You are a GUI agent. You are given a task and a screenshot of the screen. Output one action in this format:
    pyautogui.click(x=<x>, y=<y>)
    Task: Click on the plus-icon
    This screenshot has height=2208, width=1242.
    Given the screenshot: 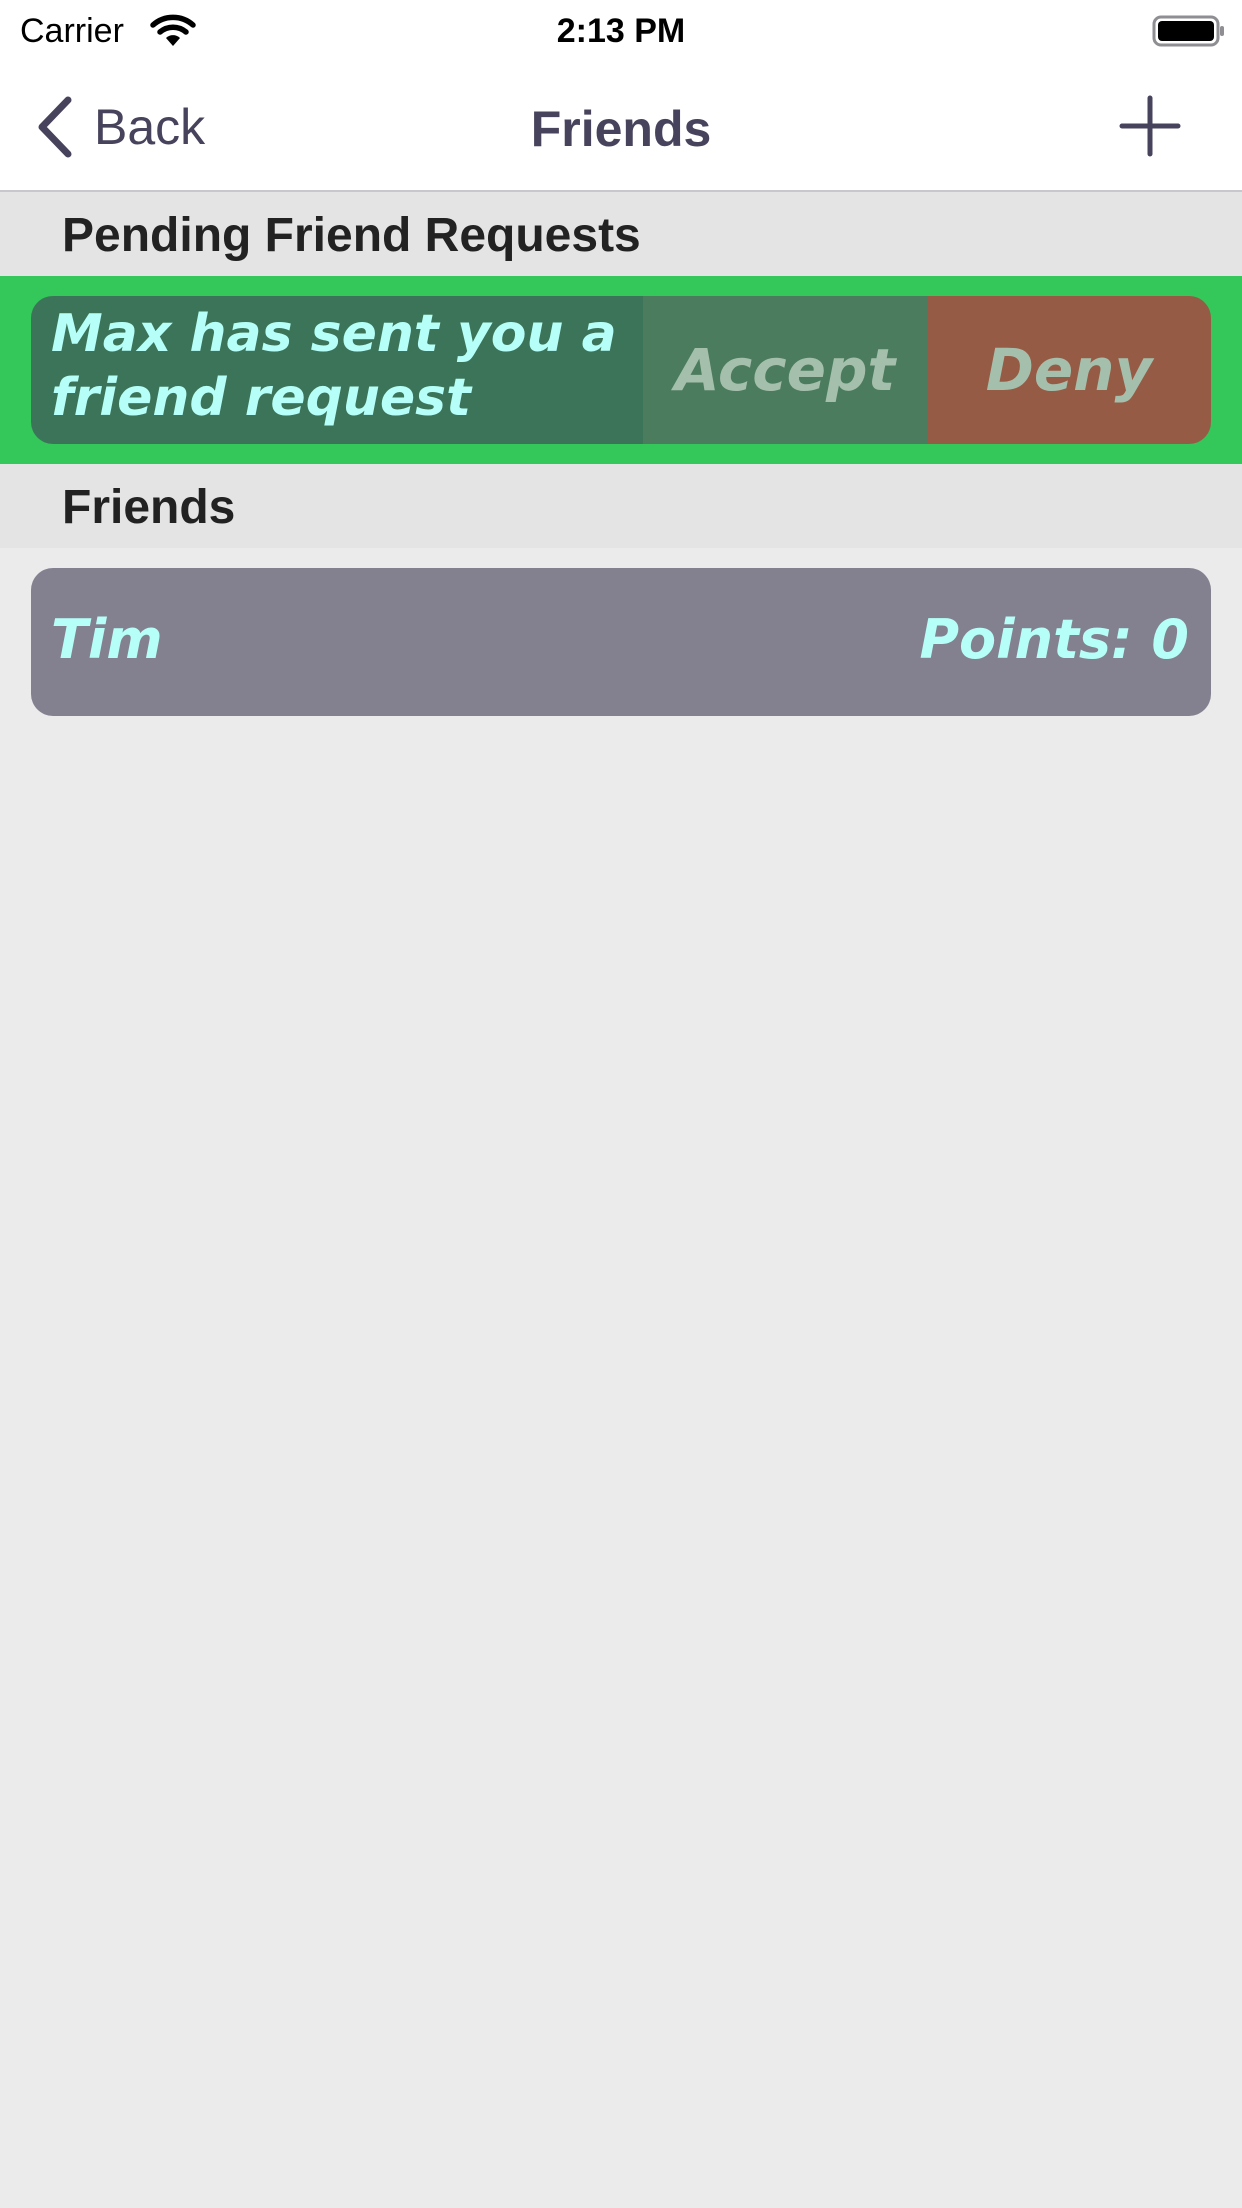 What is the action you would take?
    pyautogui.click(x=1150, y=126)
    